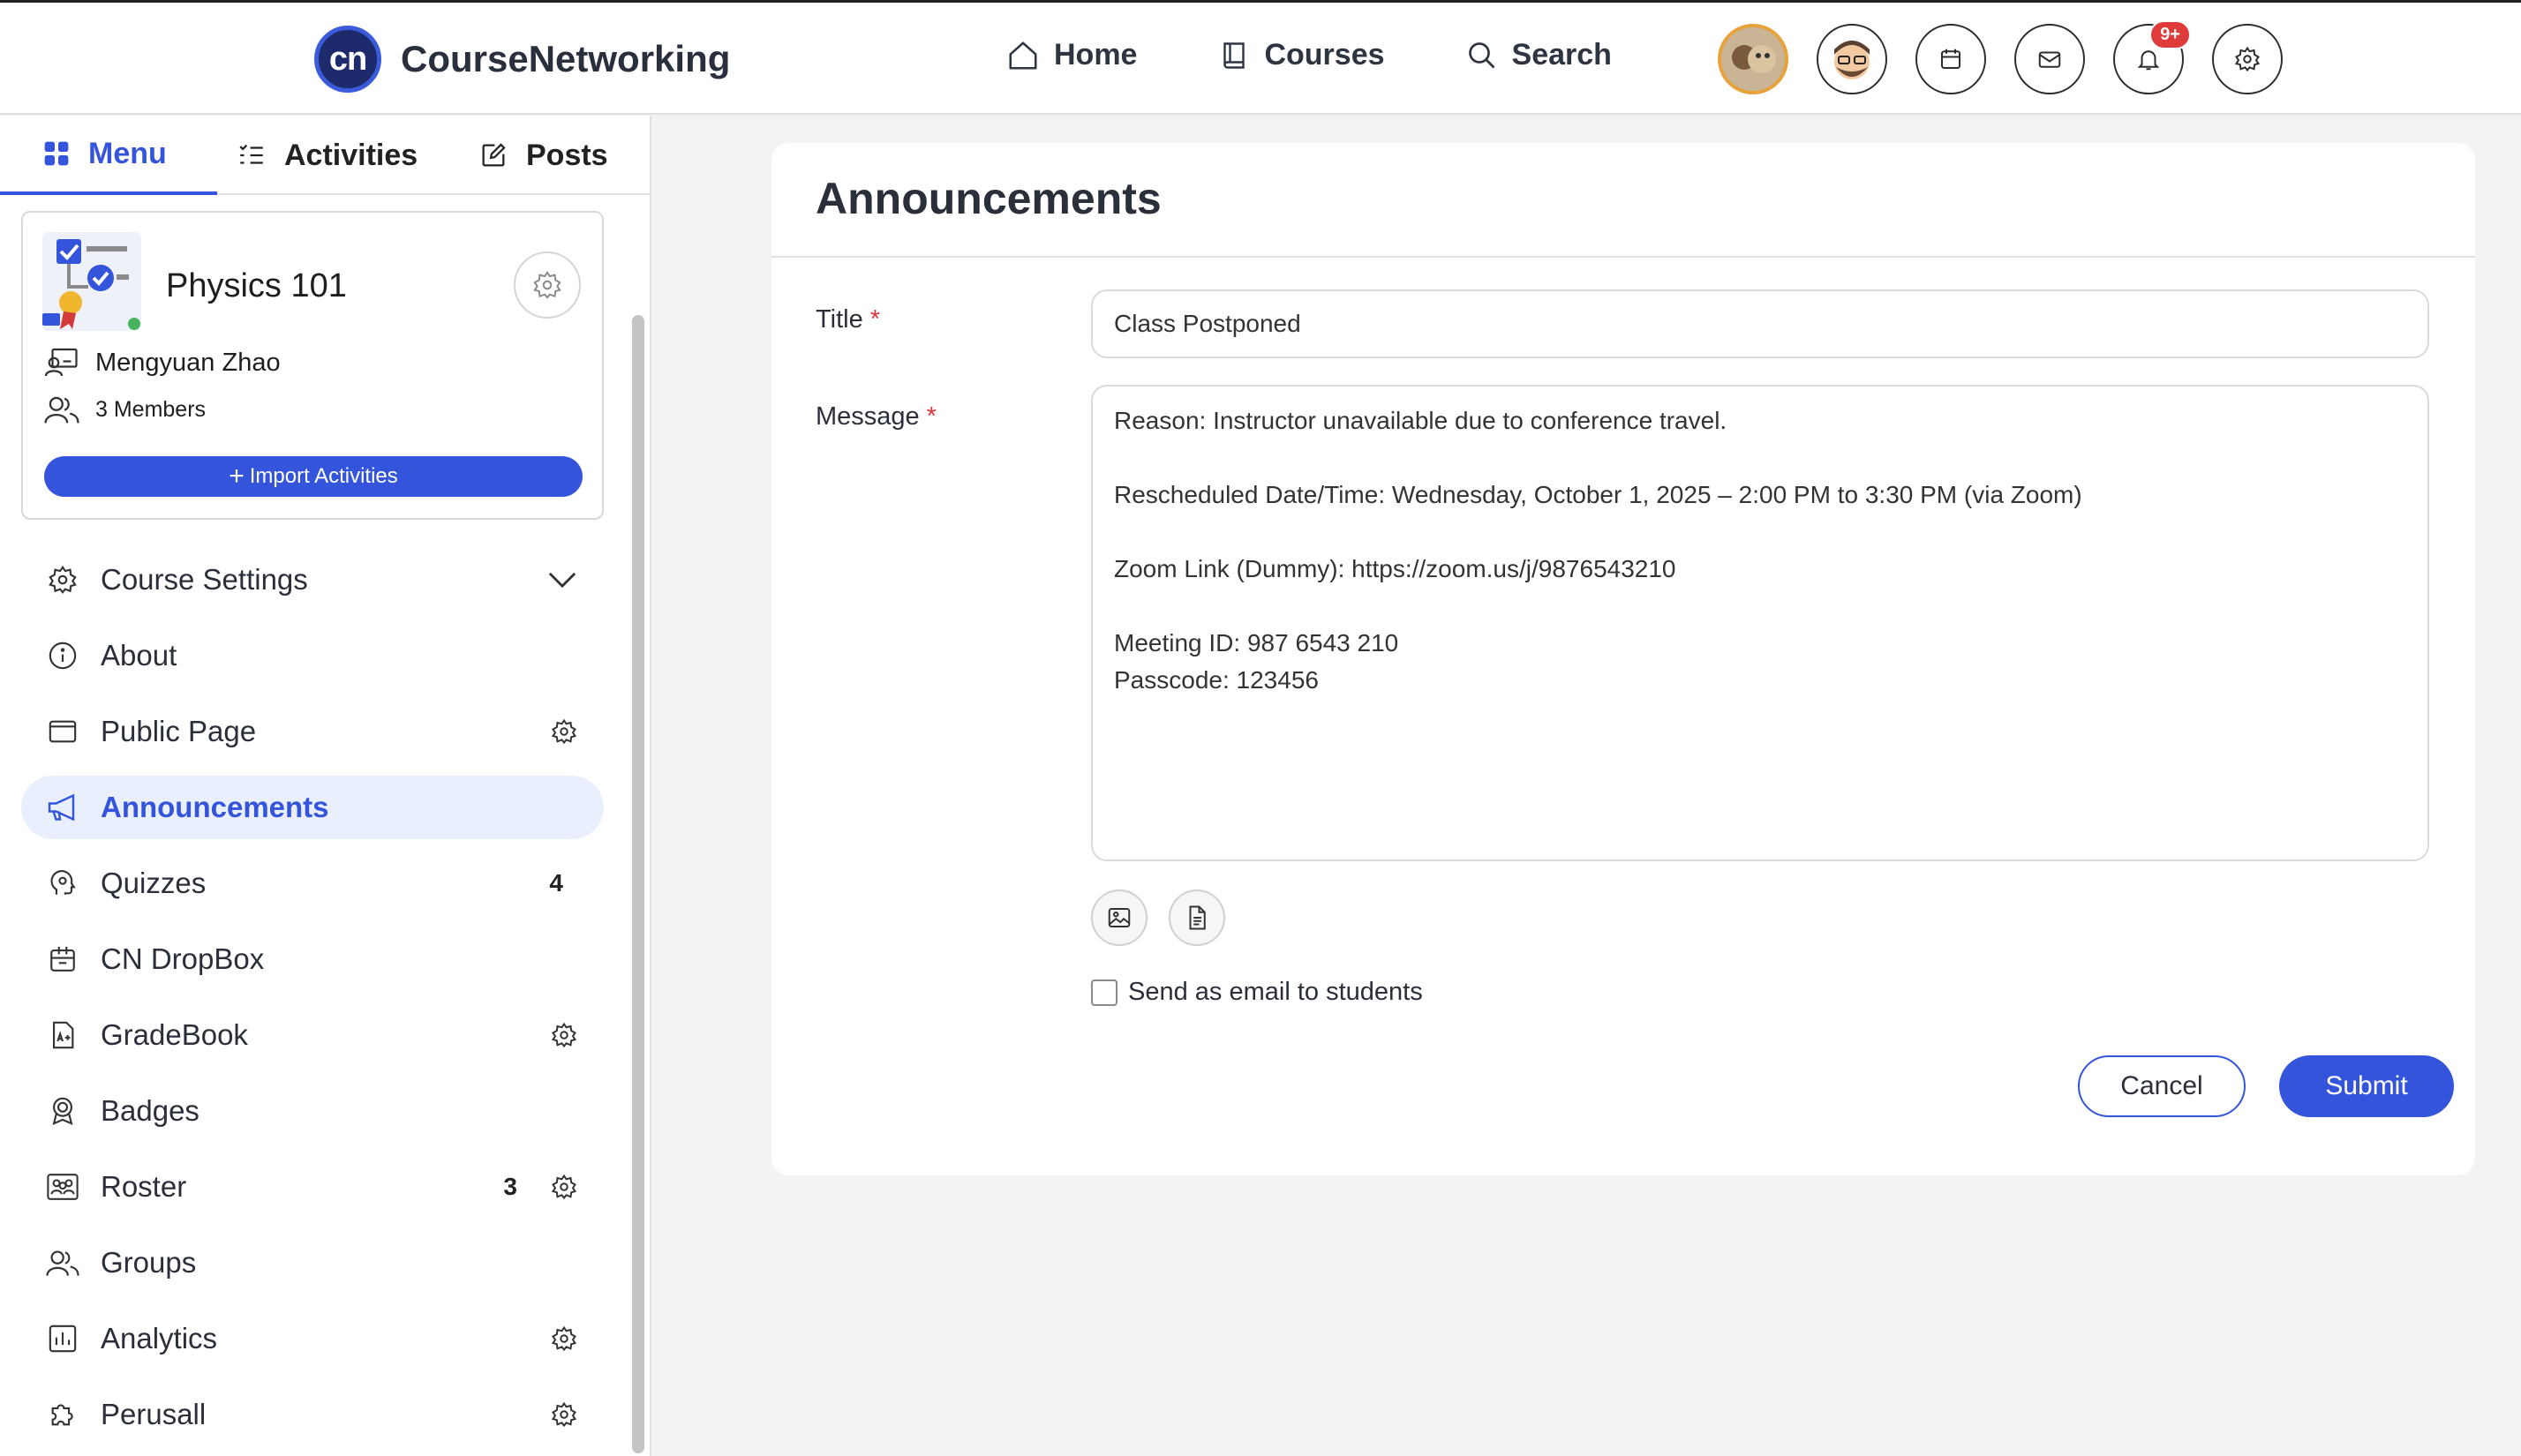  What do you see at coordinates (56, 153) in the screenshot?
I see `grid-icon` at bounding box center [56, 153].